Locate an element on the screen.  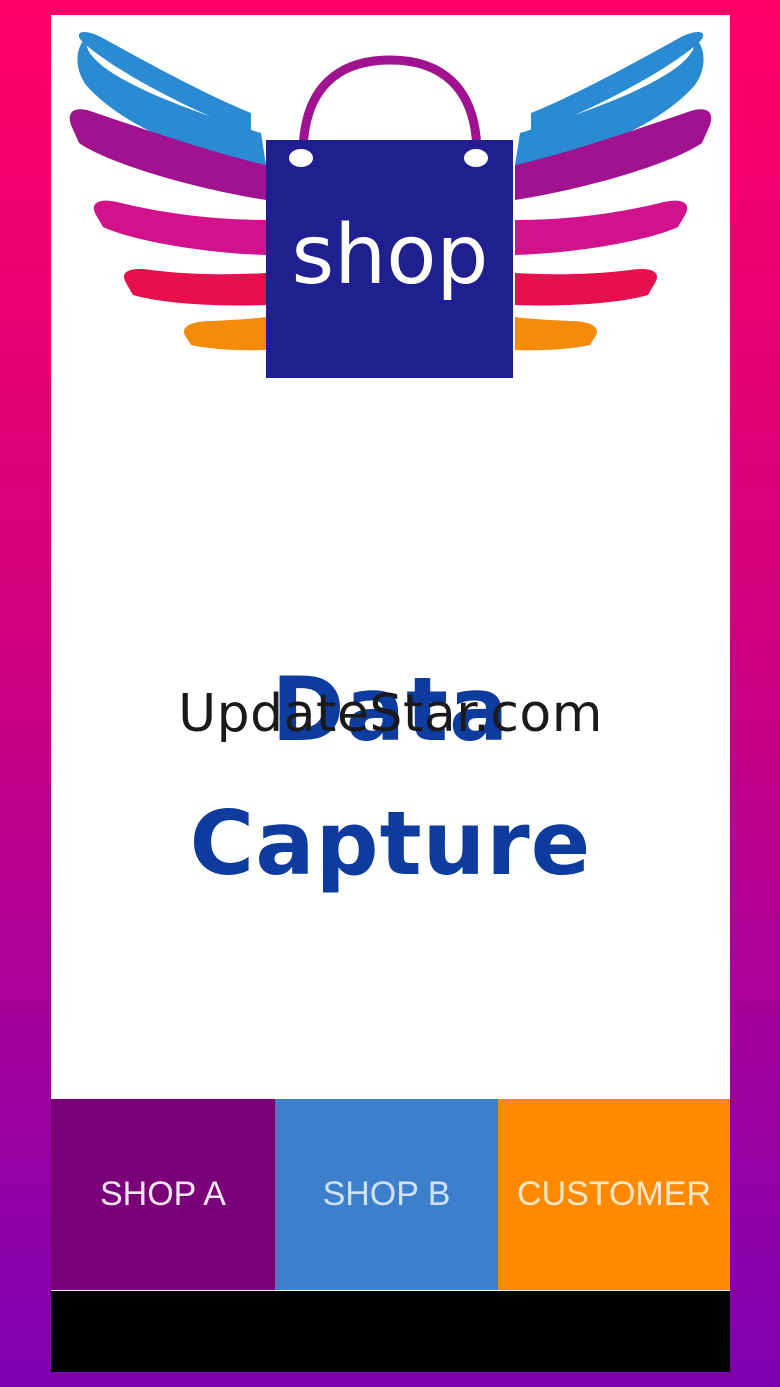
title-line-2: Capture is located at coordinates (390, 843).